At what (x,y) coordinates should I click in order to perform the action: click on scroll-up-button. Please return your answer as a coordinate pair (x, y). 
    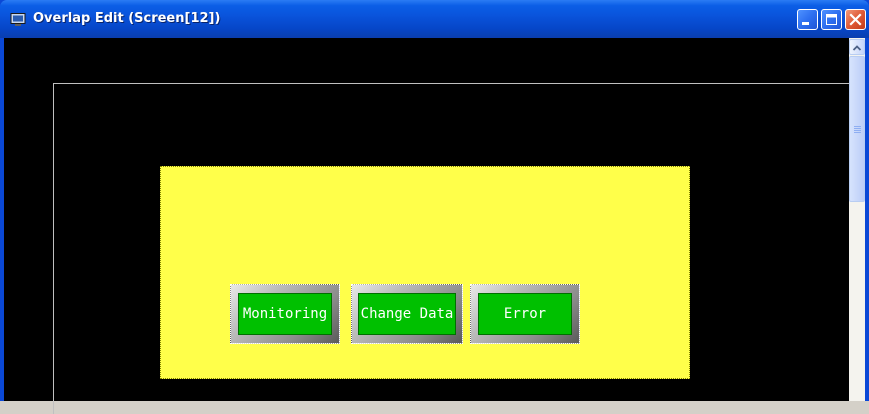
    Looking at the image, I should click on (857, 47).